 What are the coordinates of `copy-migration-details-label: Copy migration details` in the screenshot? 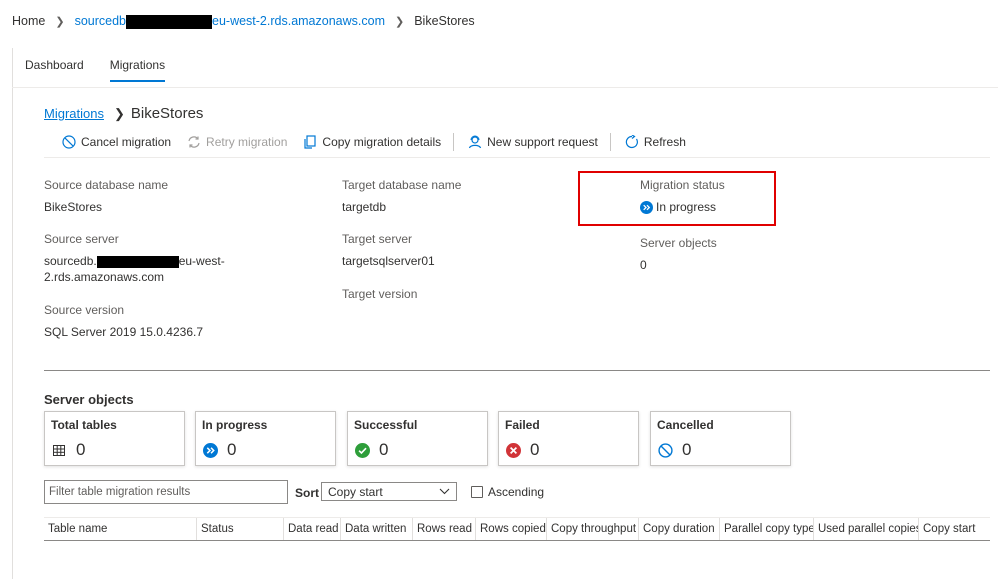 It's located at (382, 142).